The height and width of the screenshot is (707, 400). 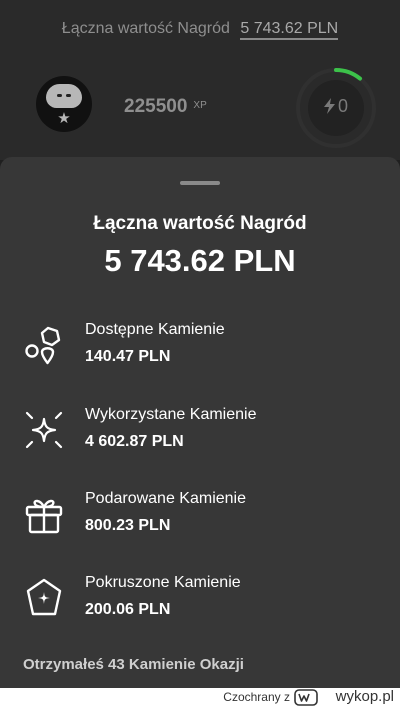 What do you see at coordinates (128, 609) in the screenshot?
I see `row-amount: 200.06 PLN` at bounding box center [128, 609].